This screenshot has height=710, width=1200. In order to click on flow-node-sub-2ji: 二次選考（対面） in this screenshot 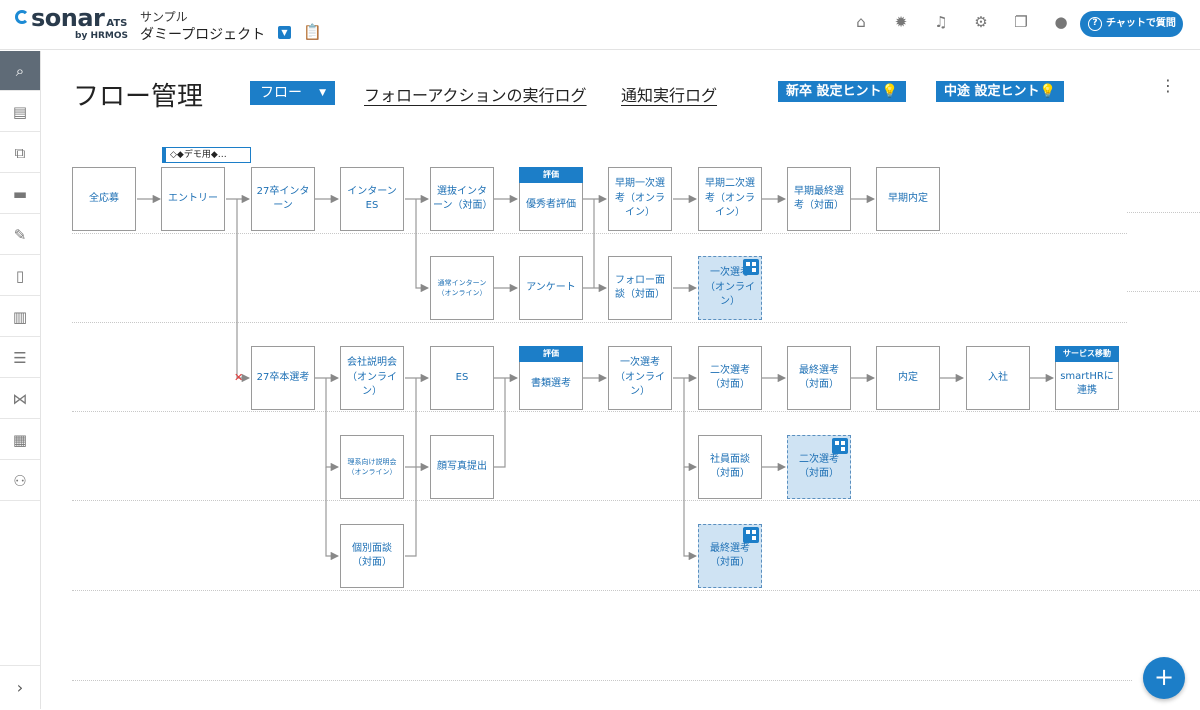, I will do `click(819, 467)`.